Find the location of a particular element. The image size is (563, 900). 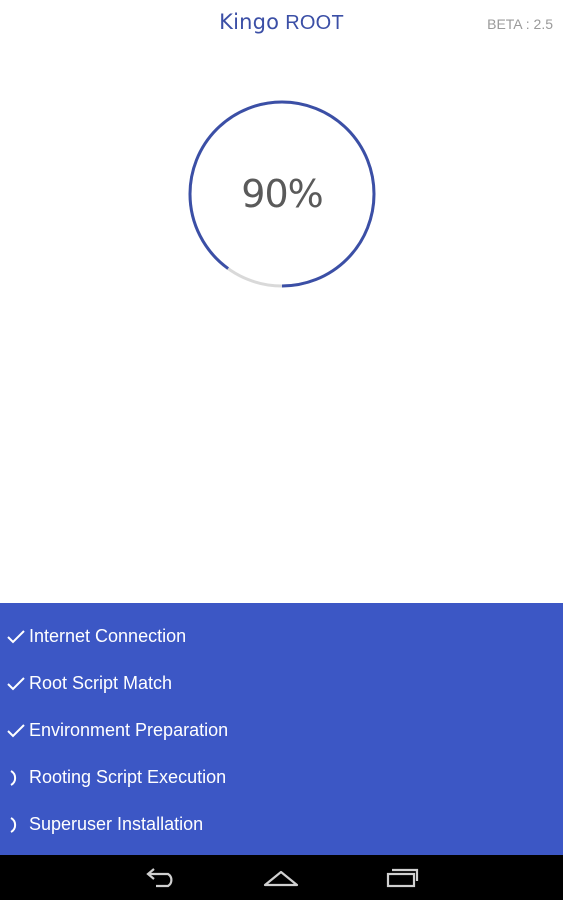

step-label: Internet Connection is located at coordinates (108, 636).